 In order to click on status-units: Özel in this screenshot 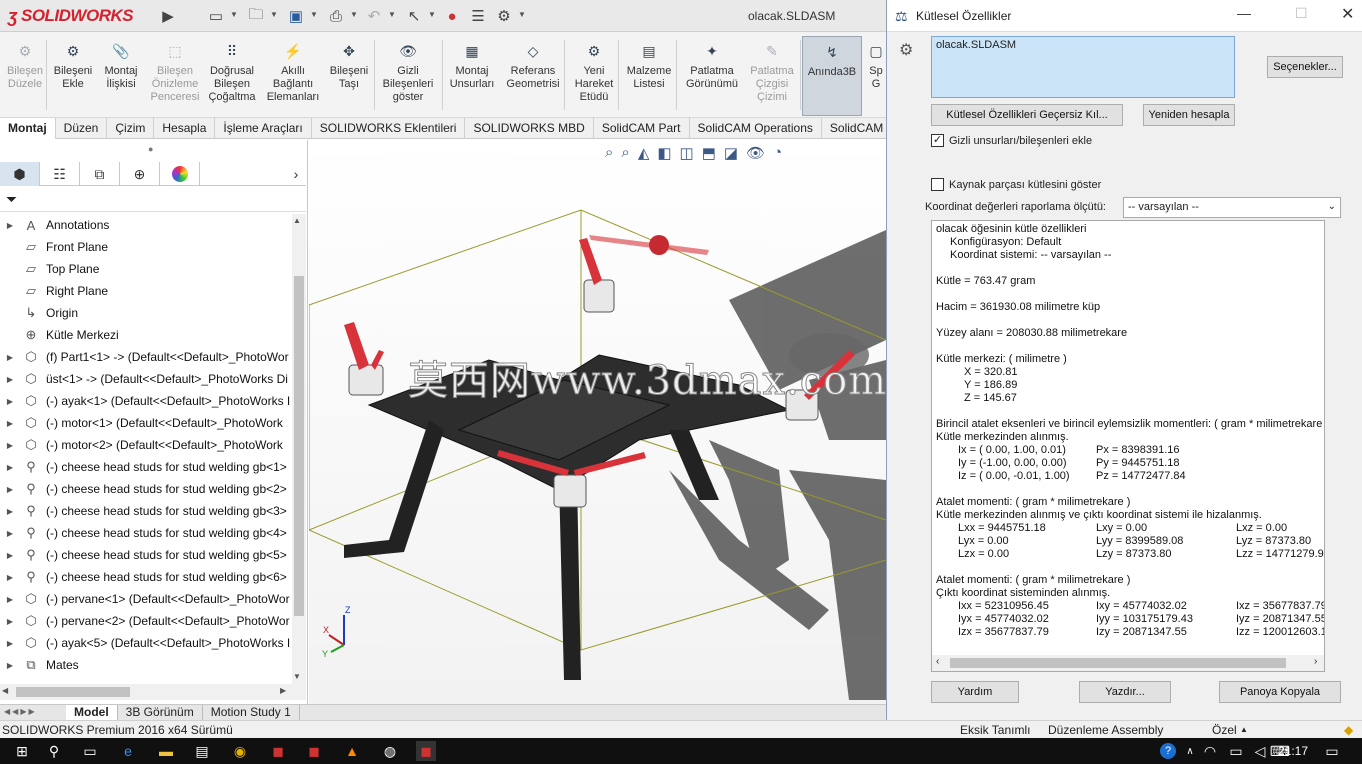, I will do `click(1224, 730)`.